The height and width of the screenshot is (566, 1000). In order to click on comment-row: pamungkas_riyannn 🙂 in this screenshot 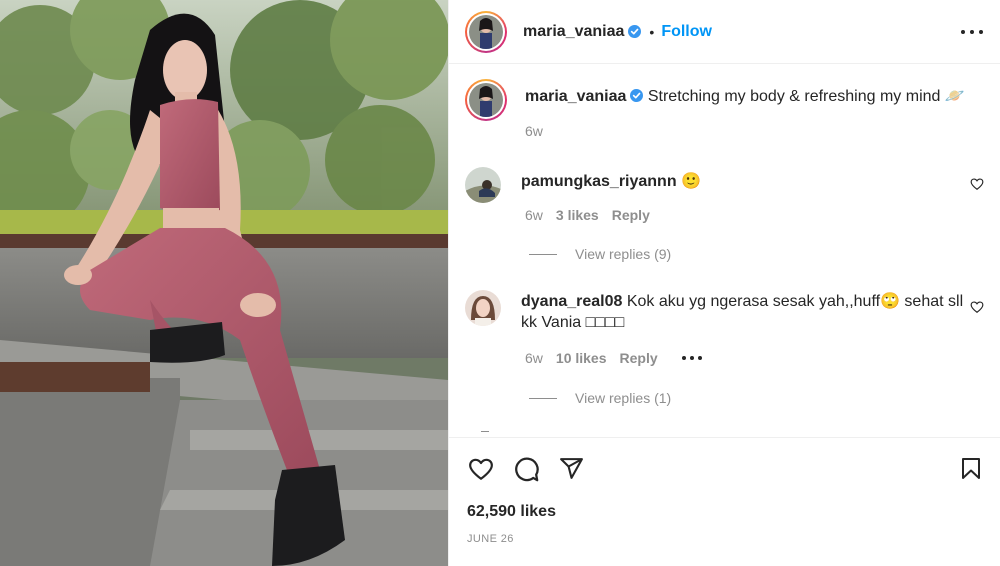, I will do `click(583, 185)`.